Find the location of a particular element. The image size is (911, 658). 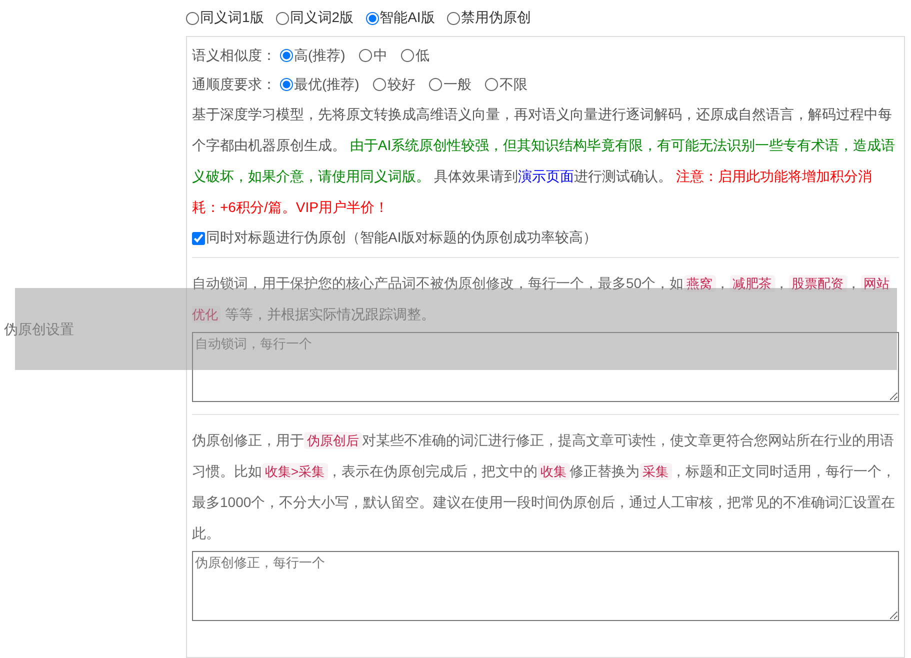

option-label: 低 is located at coordinates (422, 55).